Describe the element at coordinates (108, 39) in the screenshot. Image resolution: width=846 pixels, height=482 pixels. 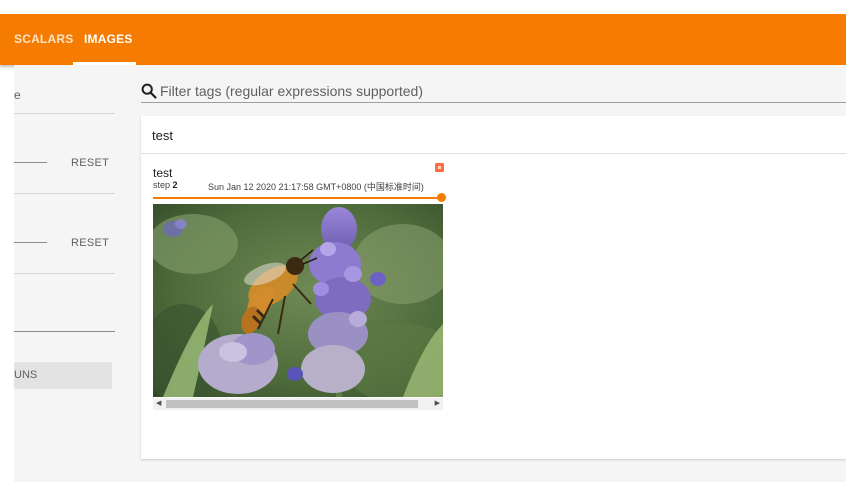
I see `tab-images: IMAGES` at that location.